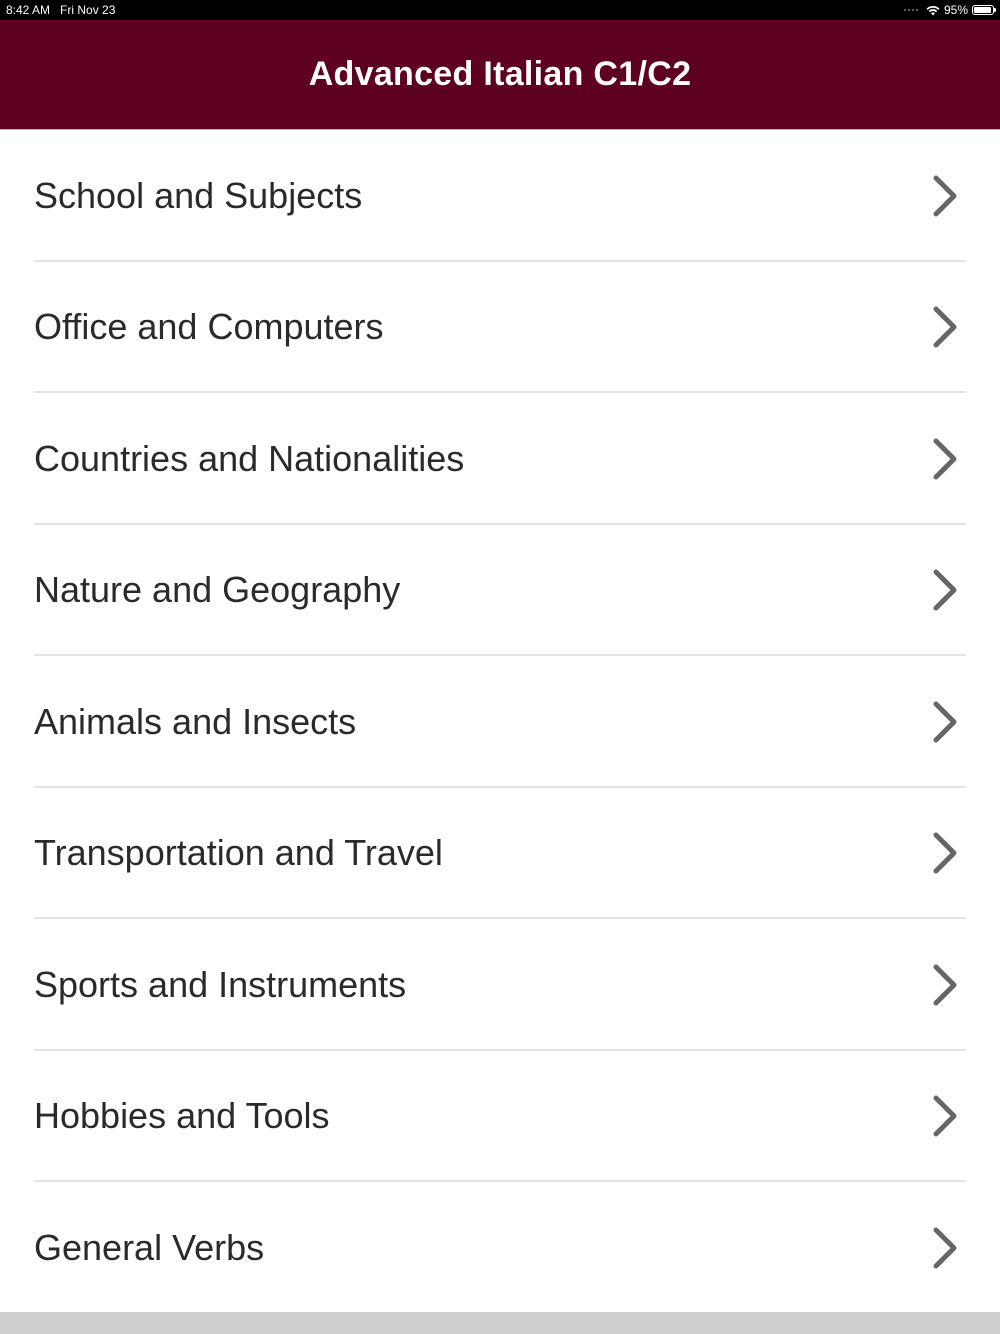 The height and width of the screenshot is (1334, 1000). Describe the element at coordinates (182, 1116) in the screenshot. I see `list-item-label: Hobbies and Tools` at that location.